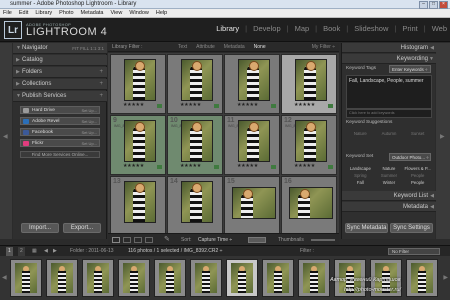 This screenshot has width=450, height=300. Describe the element at coordinates (205, 47) in the screenshot. I see `filter-attribute: Attribute` at that location.